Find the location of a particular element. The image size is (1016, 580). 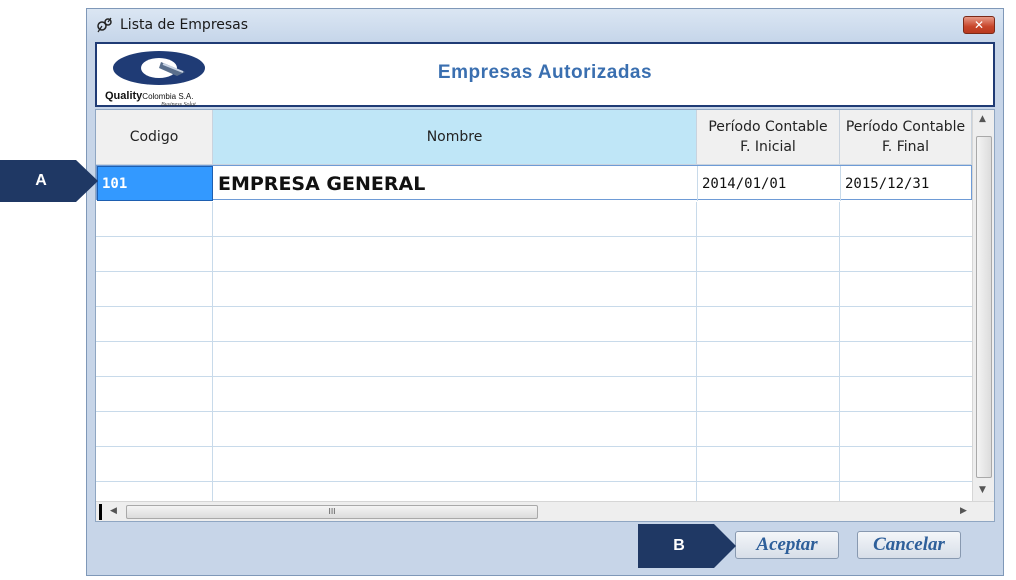

scroll-left-arrow-icon: ◀ is located at coordinates (113, 511).